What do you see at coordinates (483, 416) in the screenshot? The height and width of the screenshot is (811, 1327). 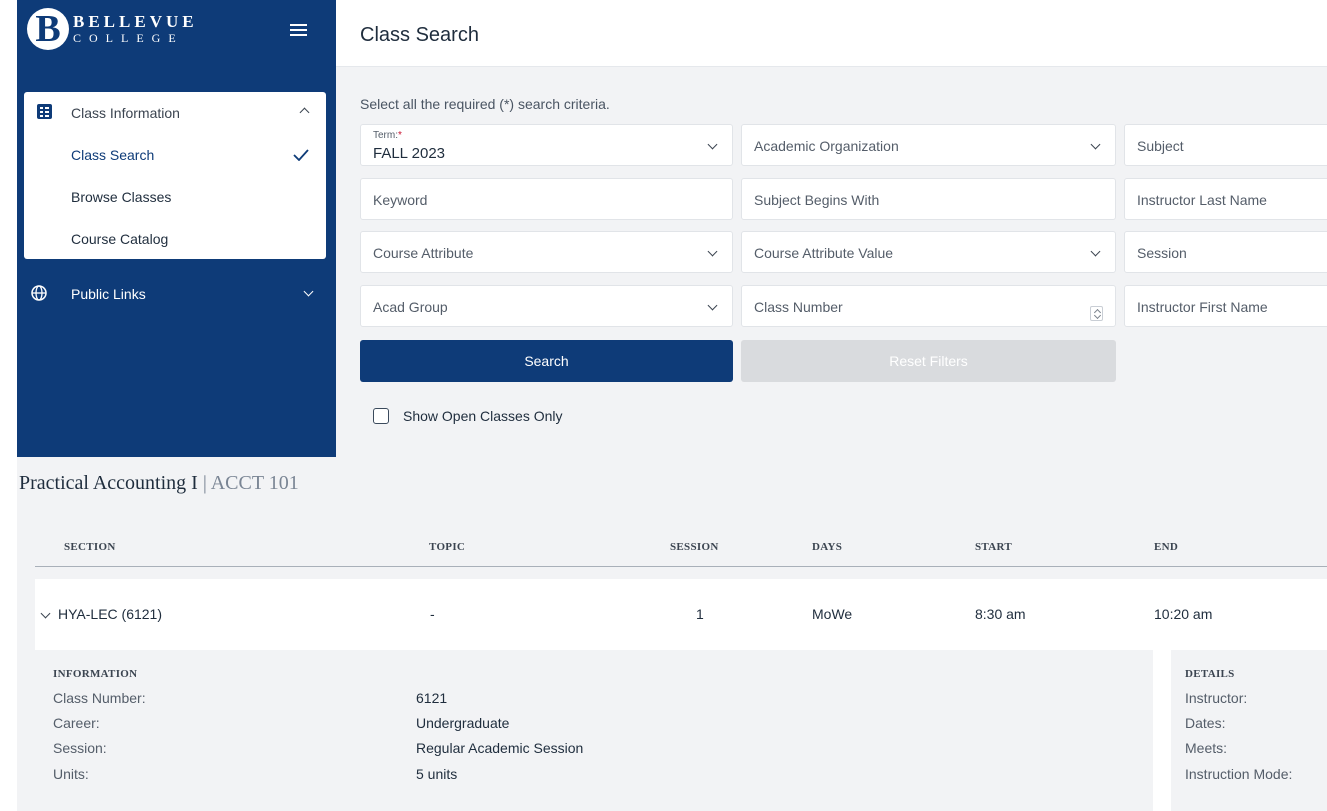 I see `open-classes-label: Show Open Classes Only` at bounding box center [483, 416].